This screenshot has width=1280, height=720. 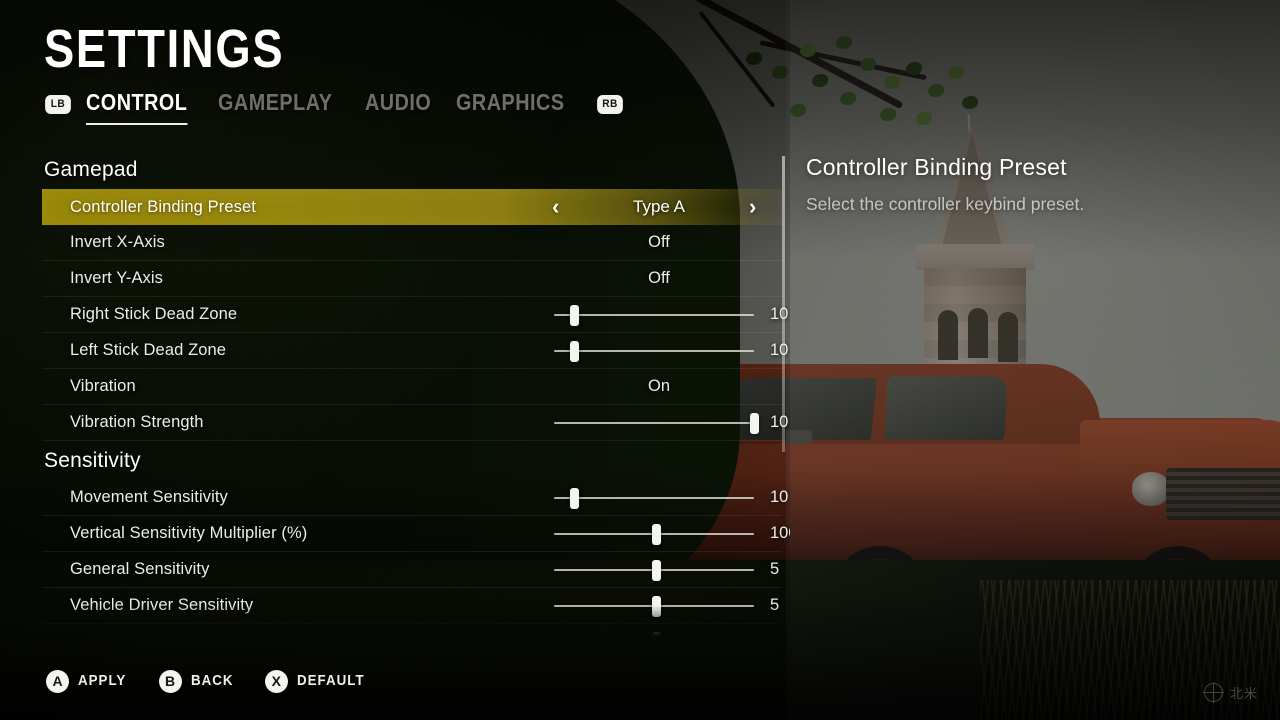 I want to click on button-a-icon: A, so click(x=57, y=681).